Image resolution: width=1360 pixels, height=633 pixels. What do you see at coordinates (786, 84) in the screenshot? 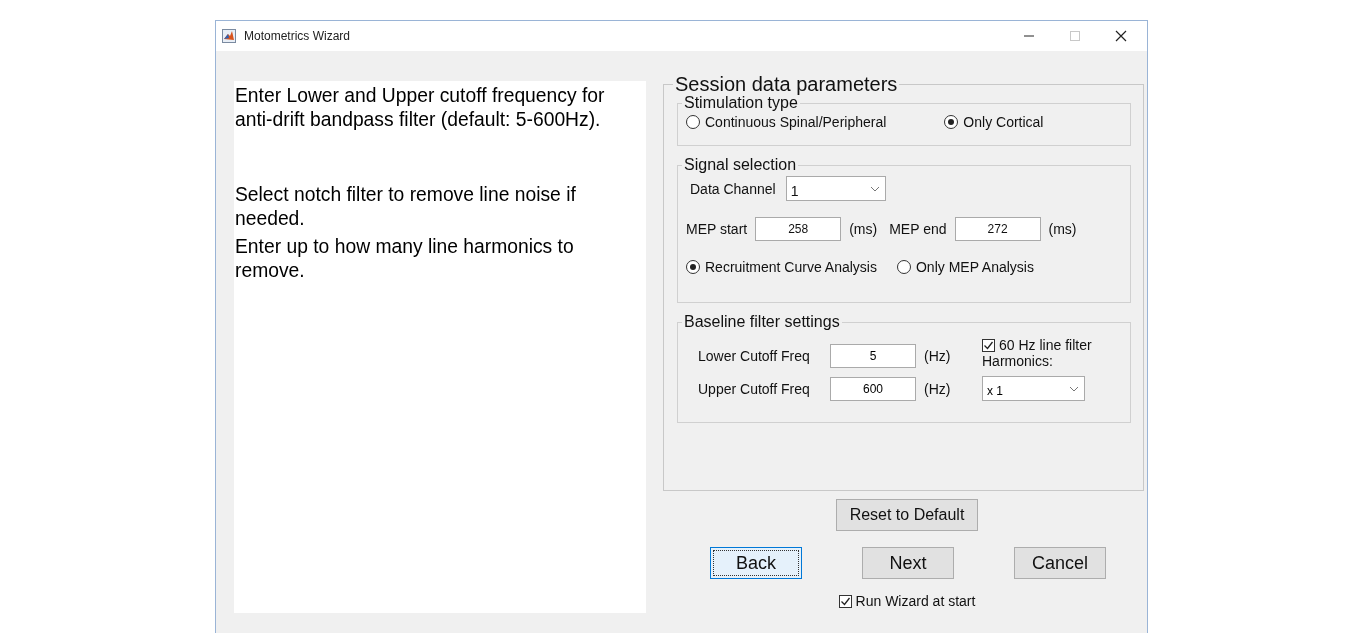
I see `panel-title: Session data parameters` at bounding box center [786, 84].